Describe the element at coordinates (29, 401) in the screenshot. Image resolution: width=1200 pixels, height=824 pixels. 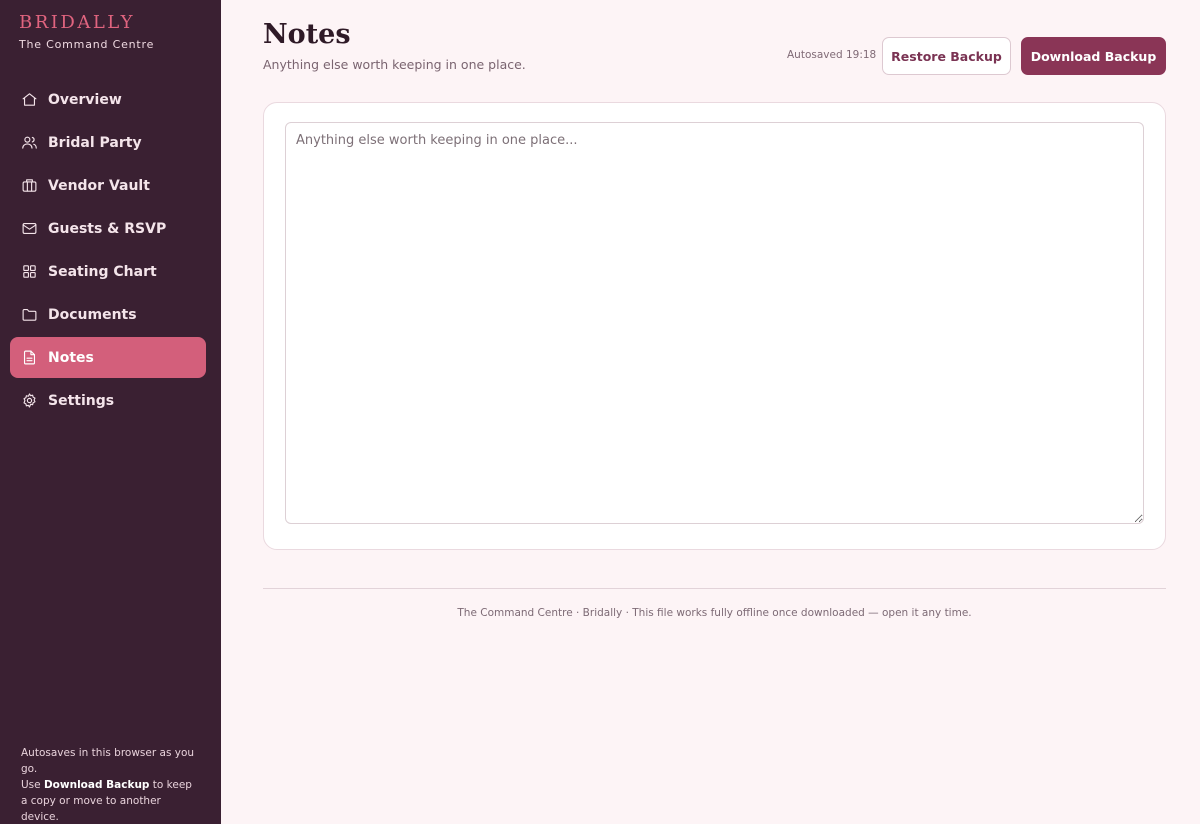
I see `gear-icon` at that location.